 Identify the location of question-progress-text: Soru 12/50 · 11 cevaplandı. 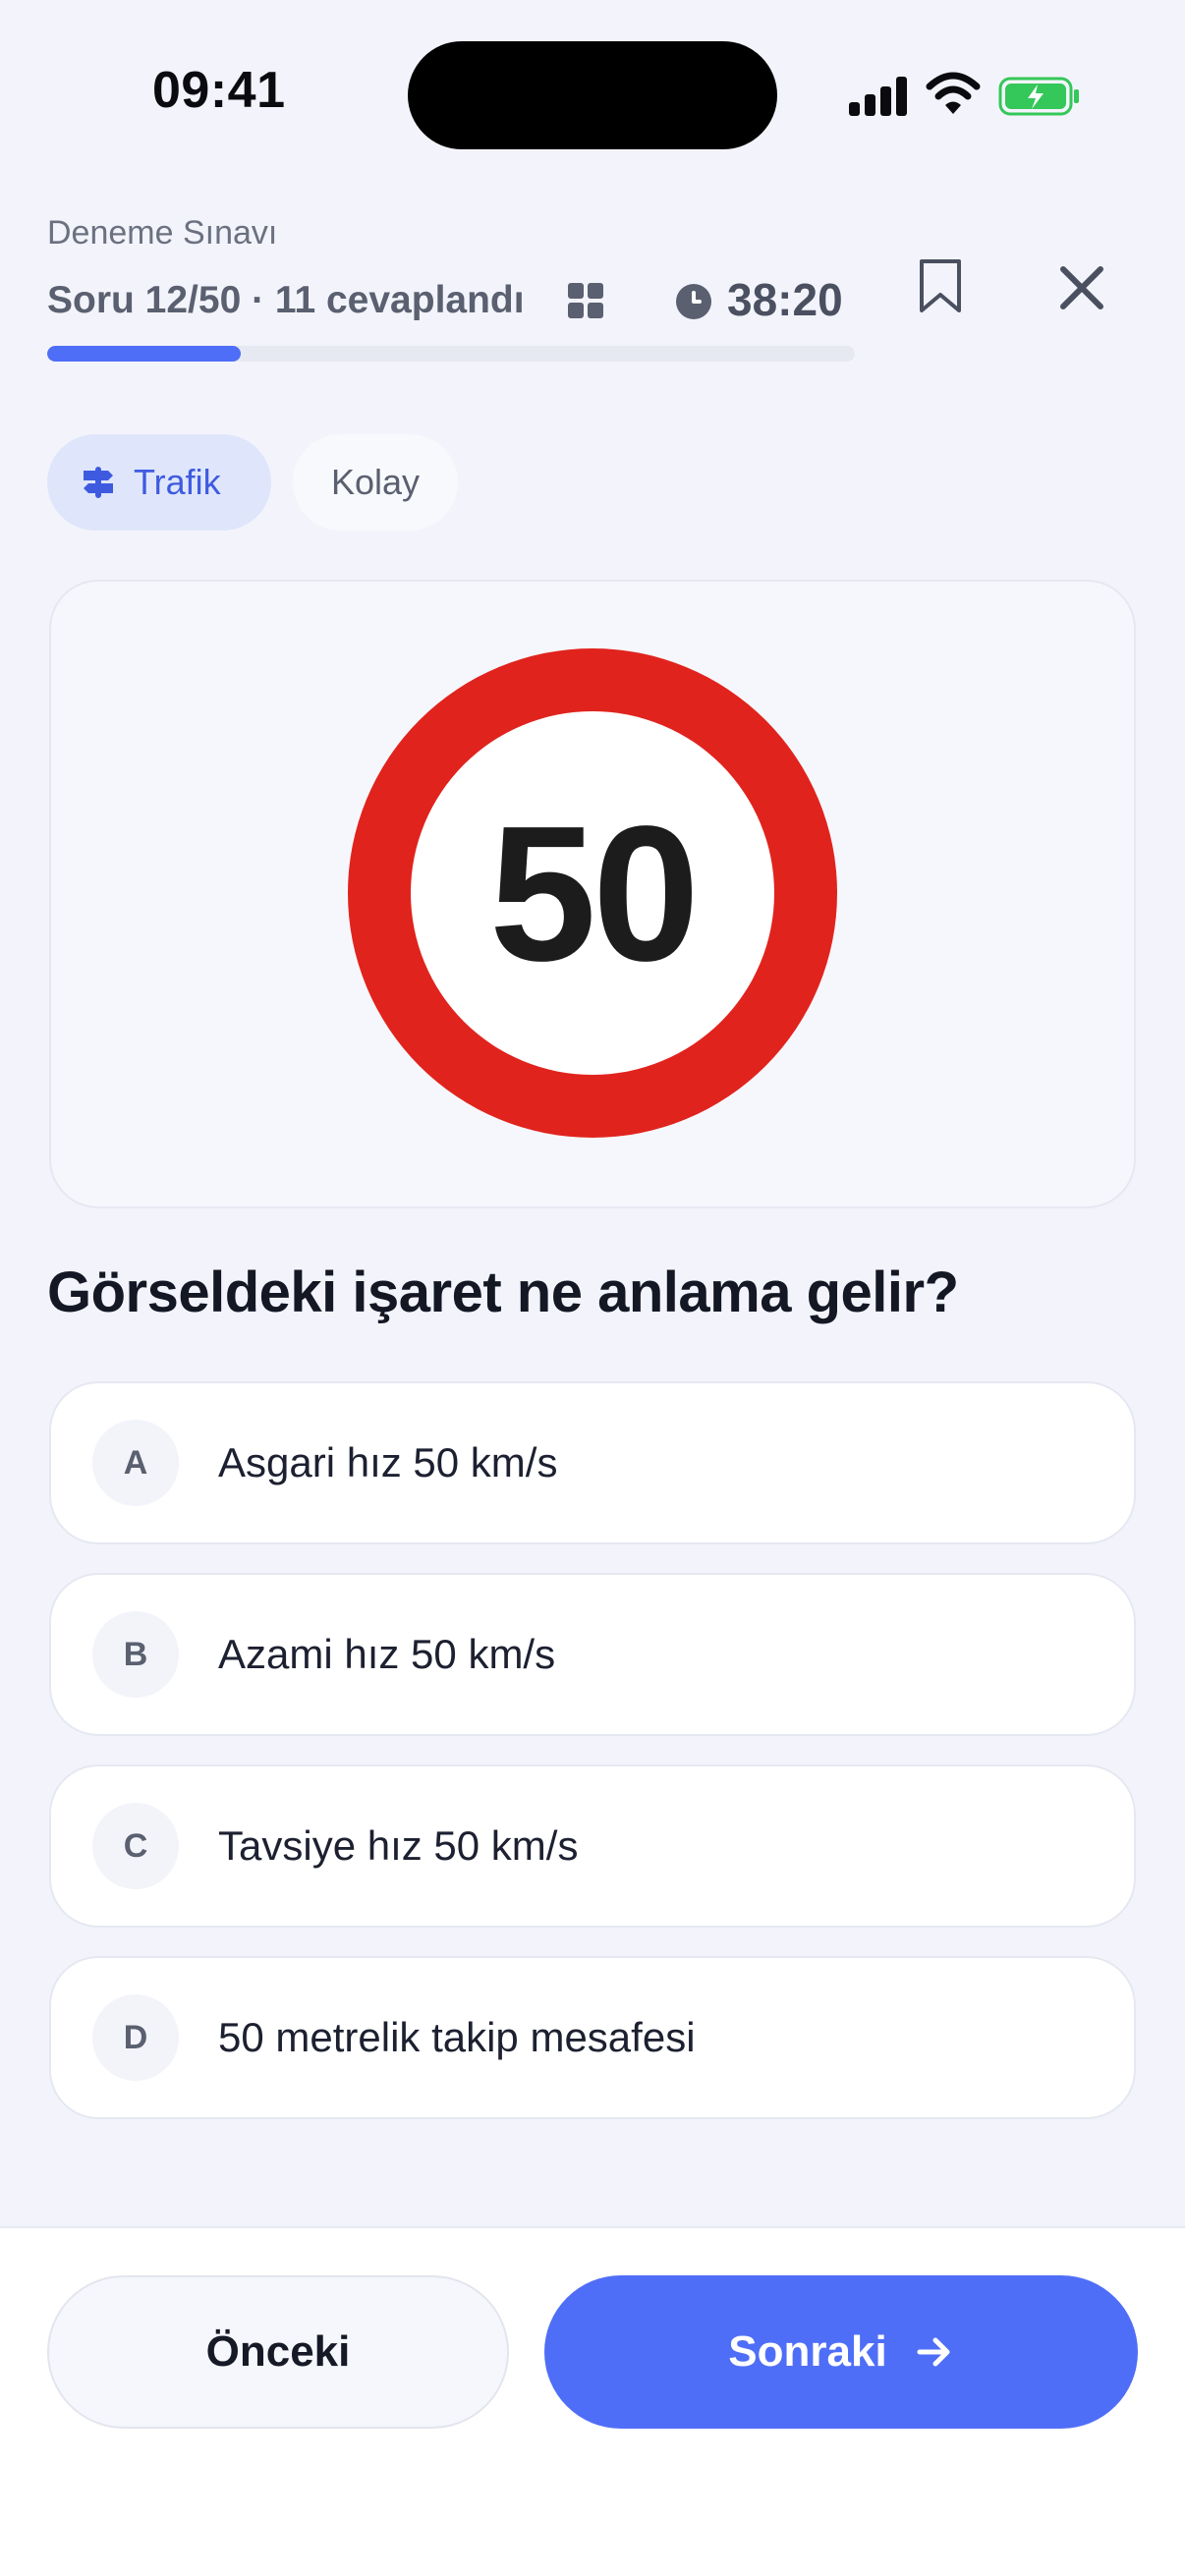
(286, 300).